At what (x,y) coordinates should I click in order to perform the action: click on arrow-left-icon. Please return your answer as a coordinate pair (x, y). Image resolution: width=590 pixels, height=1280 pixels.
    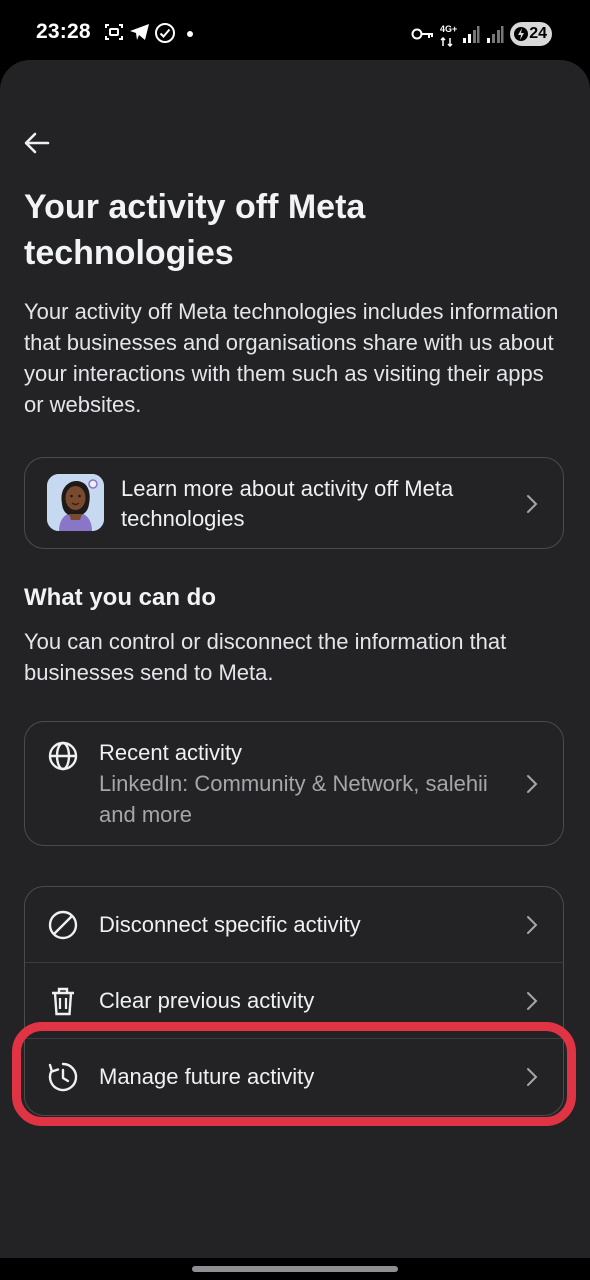
    Looking at the image, I should click on (37, 143).